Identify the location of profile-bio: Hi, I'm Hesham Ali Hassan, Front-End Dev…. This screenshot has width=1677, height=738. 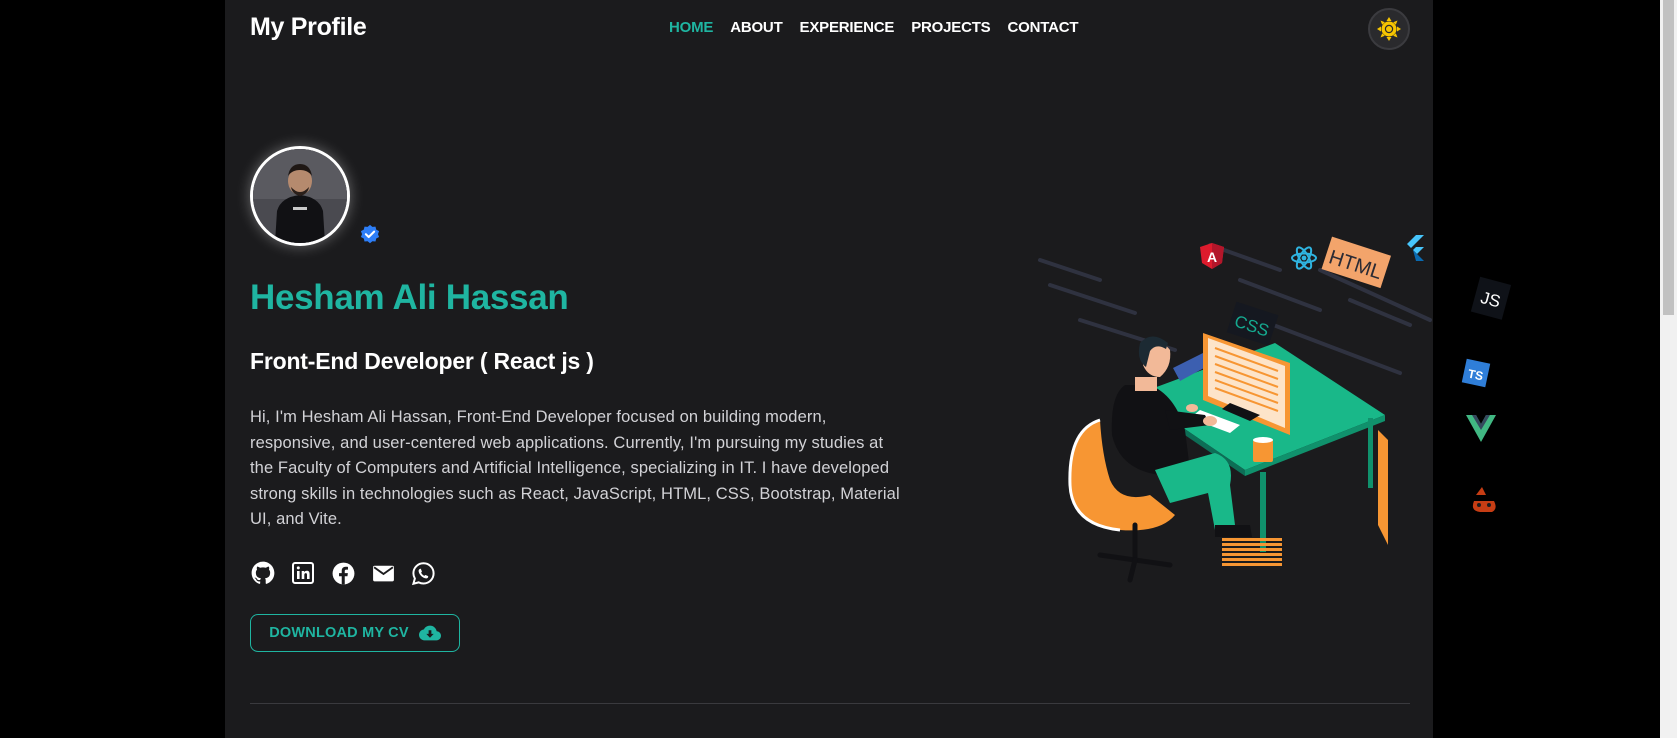
(575, 468).